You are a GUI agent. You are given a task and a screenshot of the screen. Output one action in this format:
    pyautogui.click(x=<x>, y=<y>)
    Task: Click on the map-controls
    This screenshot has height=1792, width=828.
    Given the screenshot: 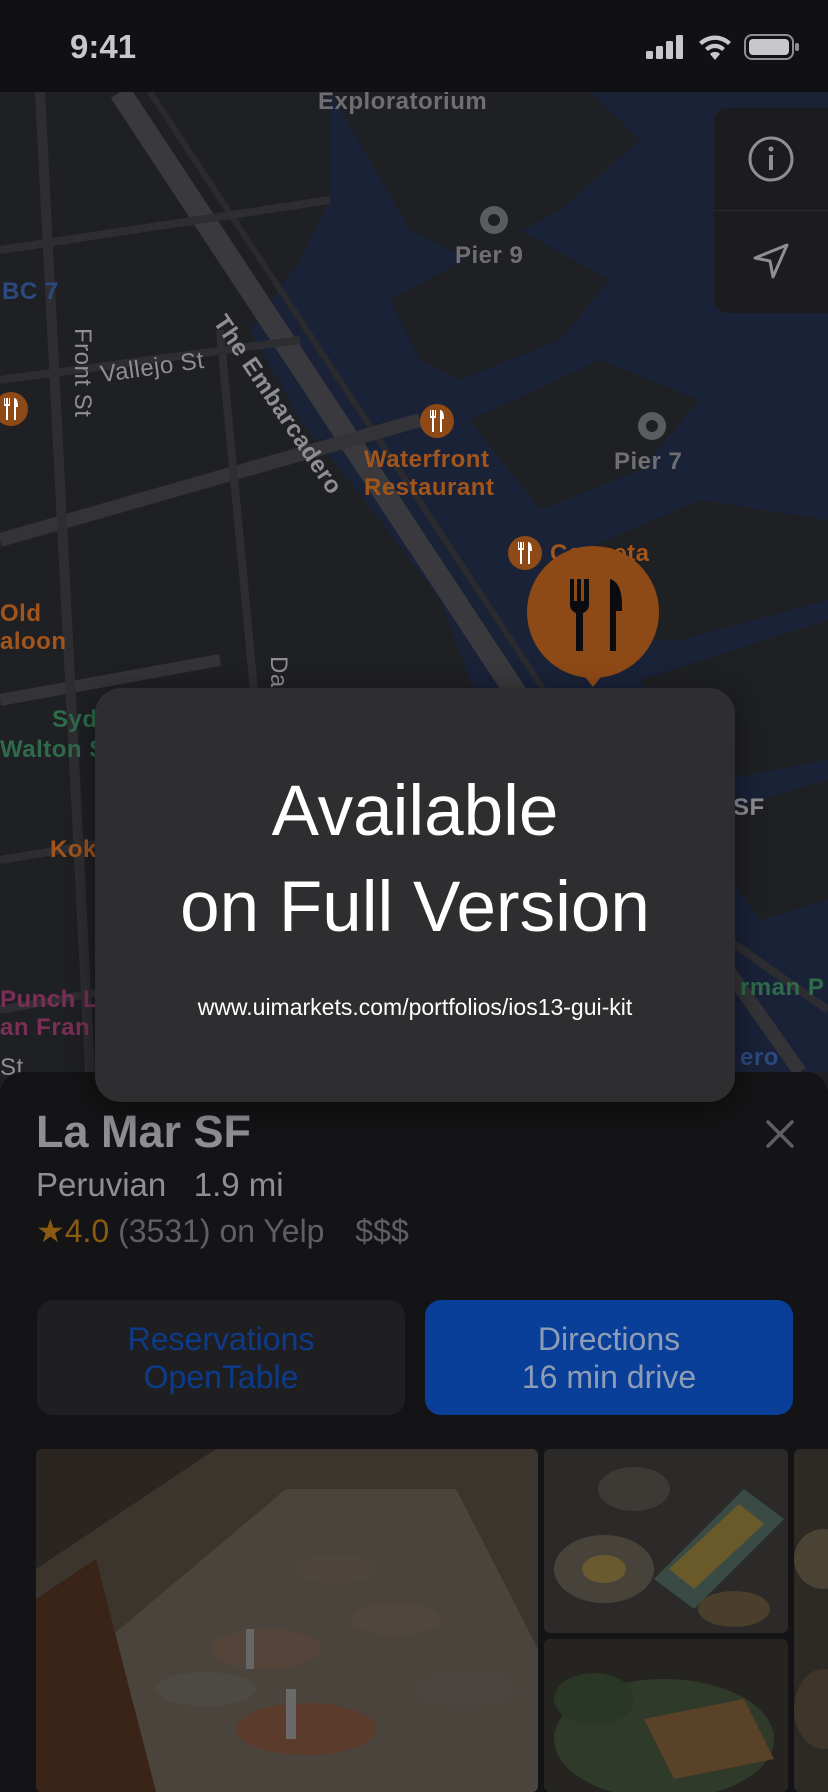 What is the action you would take?
    pyautogui.click(x=771, y=210)
    